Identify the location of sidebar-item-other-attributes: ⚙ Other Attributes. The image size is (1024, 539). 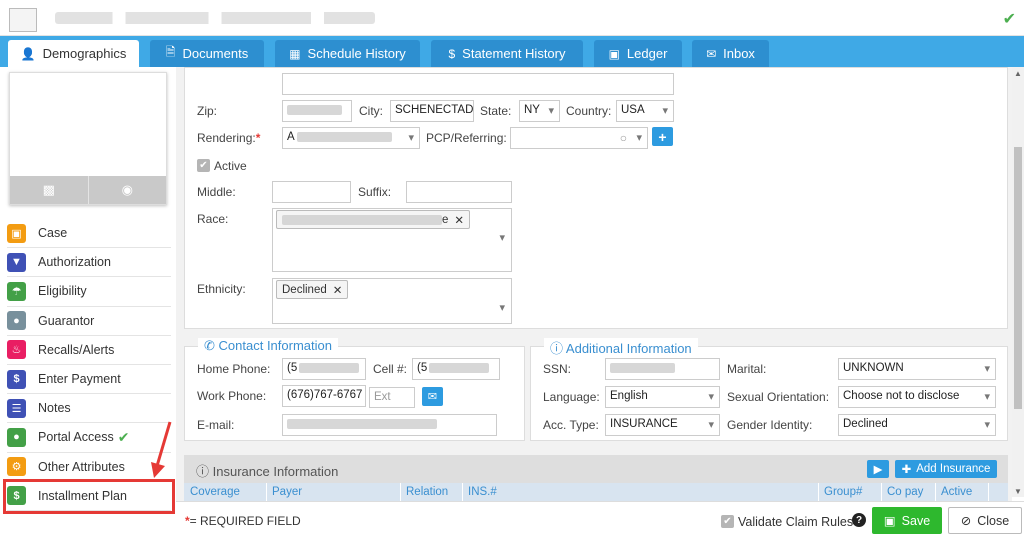
(89, 467).